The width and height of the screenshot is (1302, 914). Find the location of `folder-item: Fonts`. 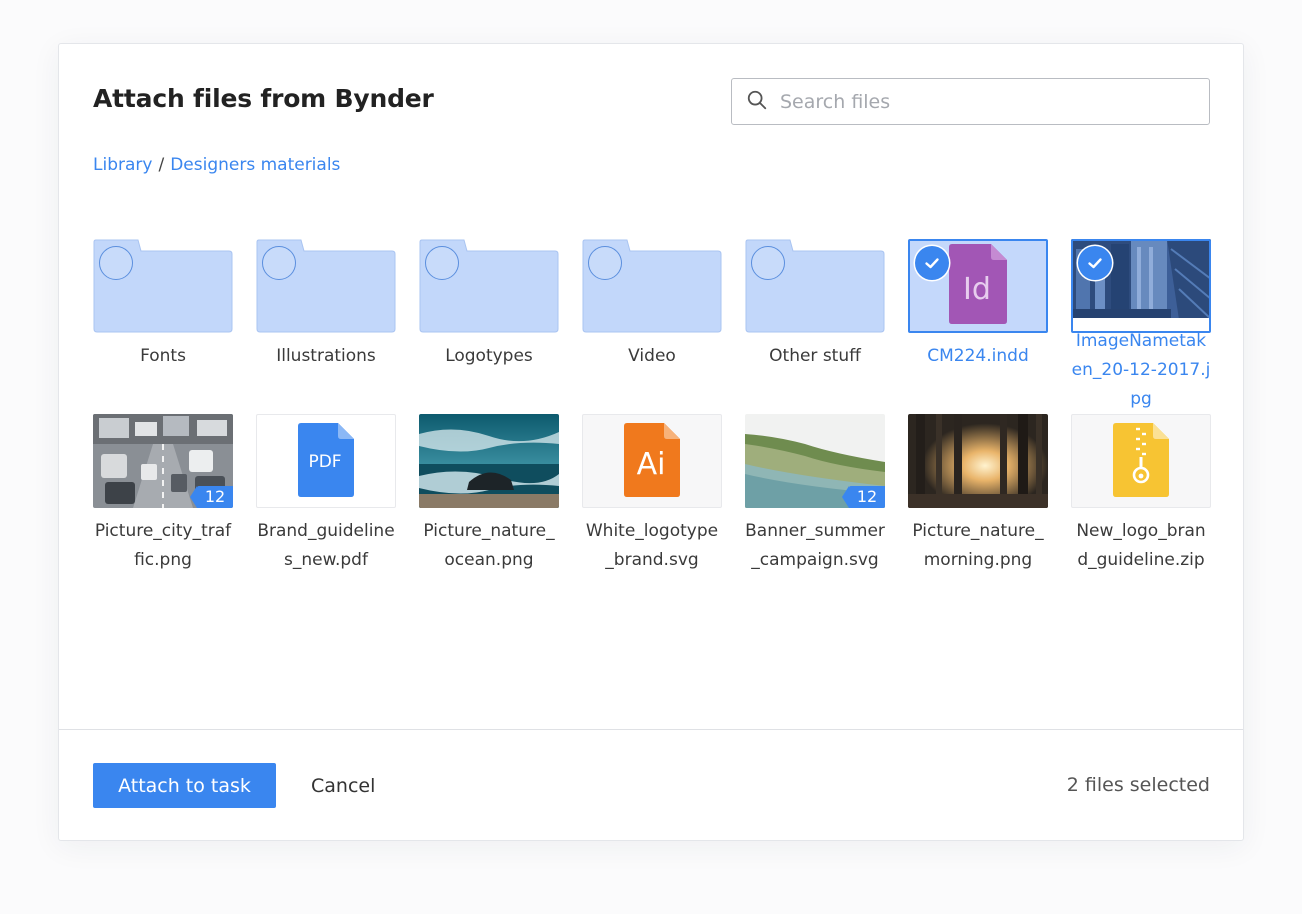

folder-item: Fonts is located at coordinates (163, 326).